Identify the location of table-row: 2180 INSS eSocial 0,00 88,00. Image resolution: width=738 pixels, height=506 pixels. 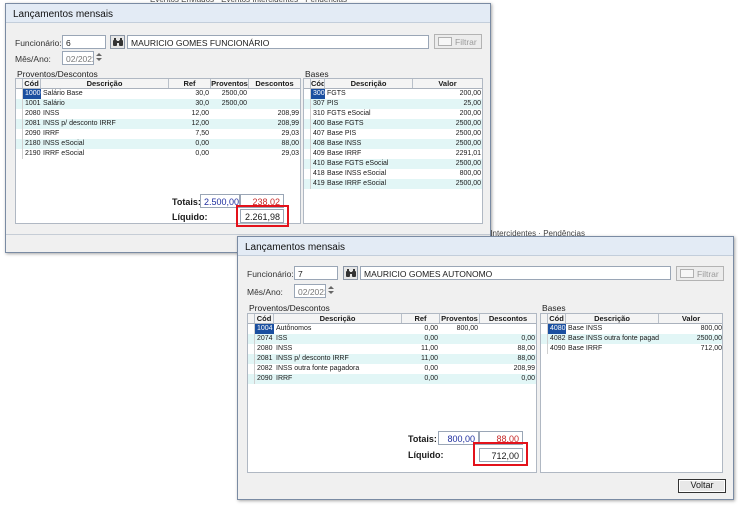
(158, 144).